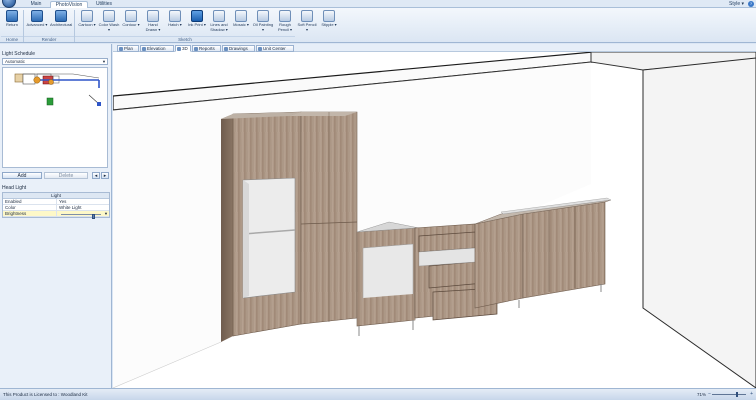 The image size is (756, 400). Describe the element at coordinates (241, 16) in the screenshot. I see `mosaic-icon` at that location.